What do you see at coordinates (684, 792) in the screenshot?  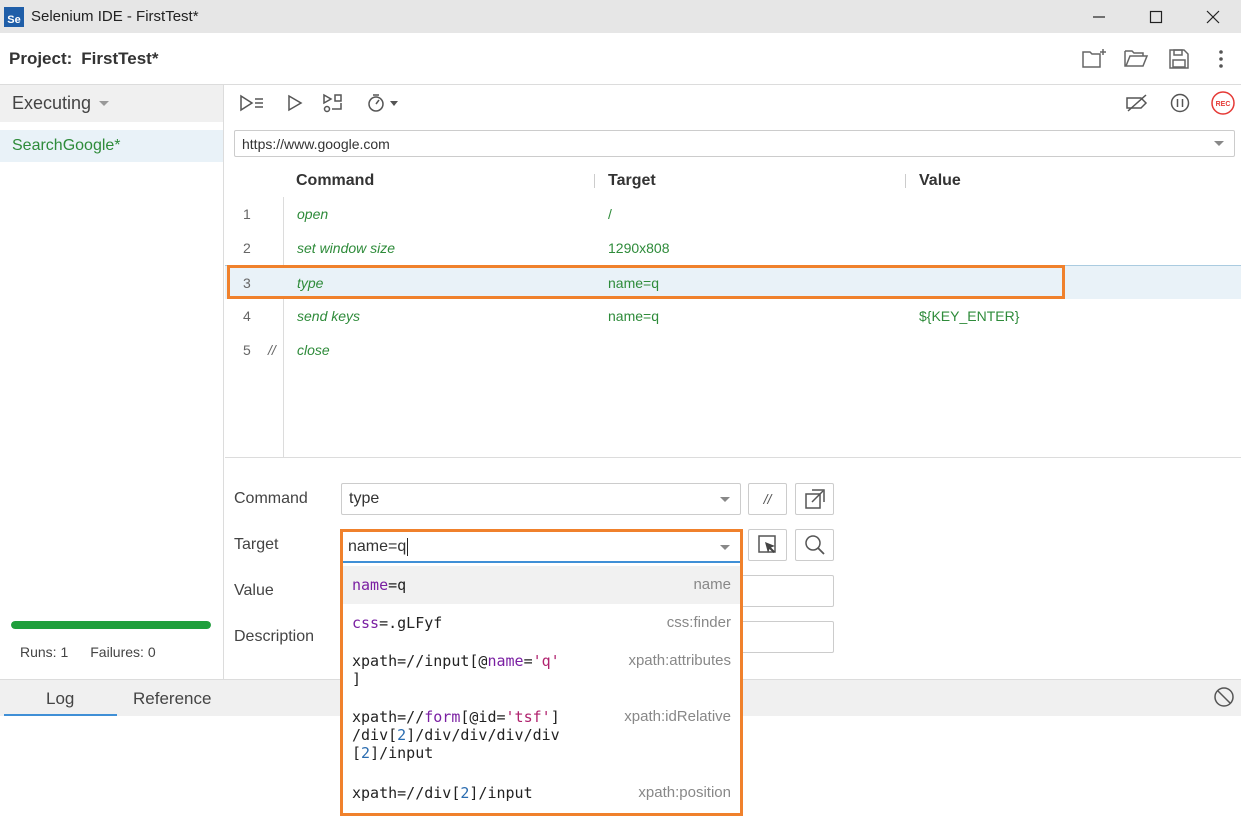 I see `locator-strategy: xpath:position` at bounding box center [684, 792].